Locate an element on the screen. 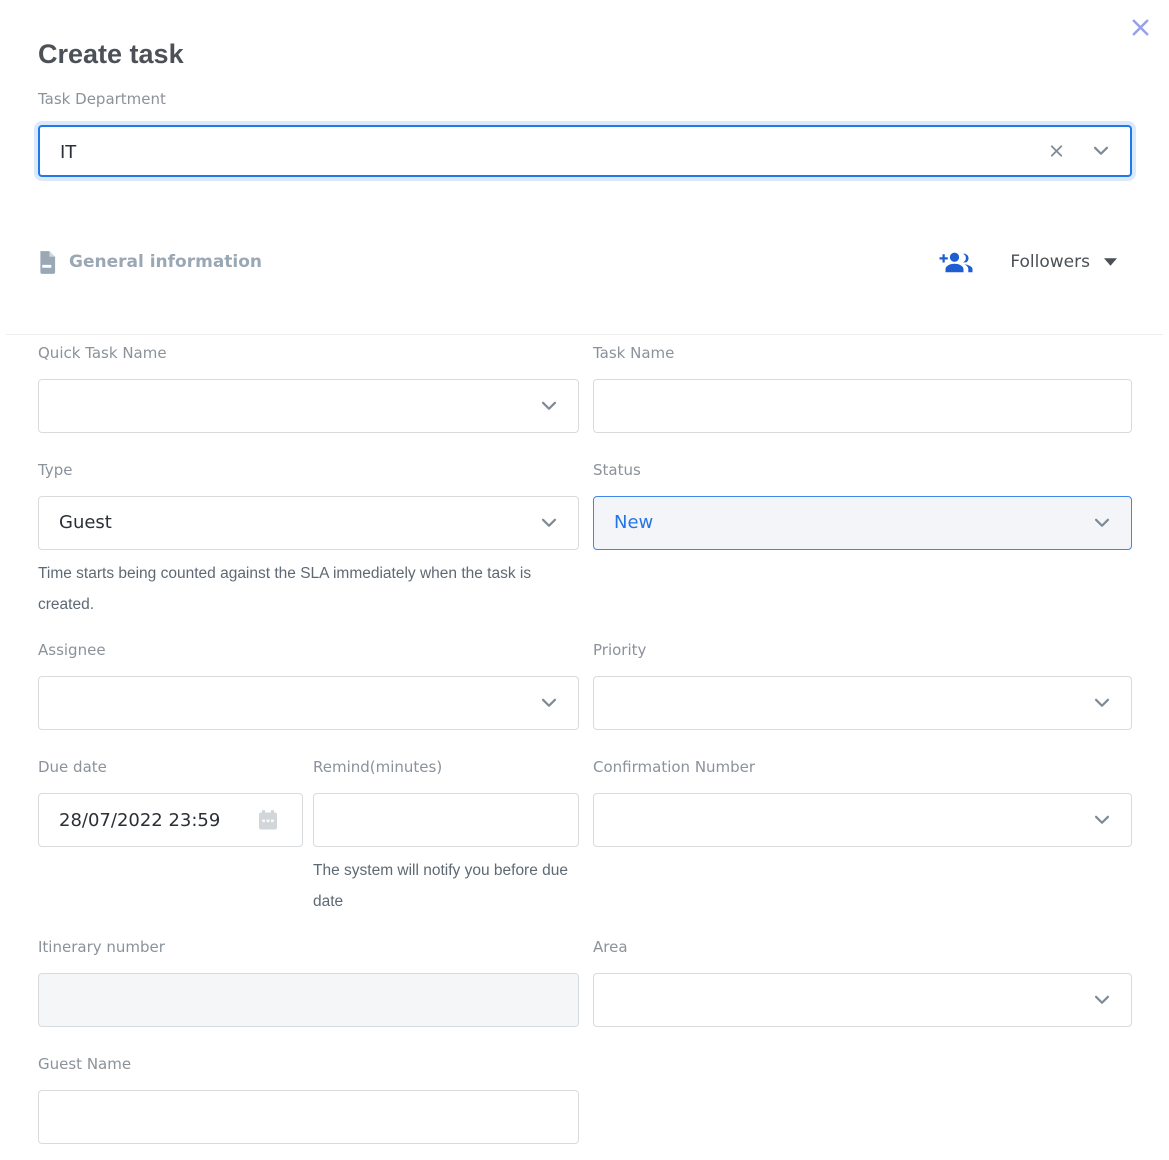 The width and height of the screenshot is (1169, 1160). quick-task-name-select is located at coordinates (308, 406).